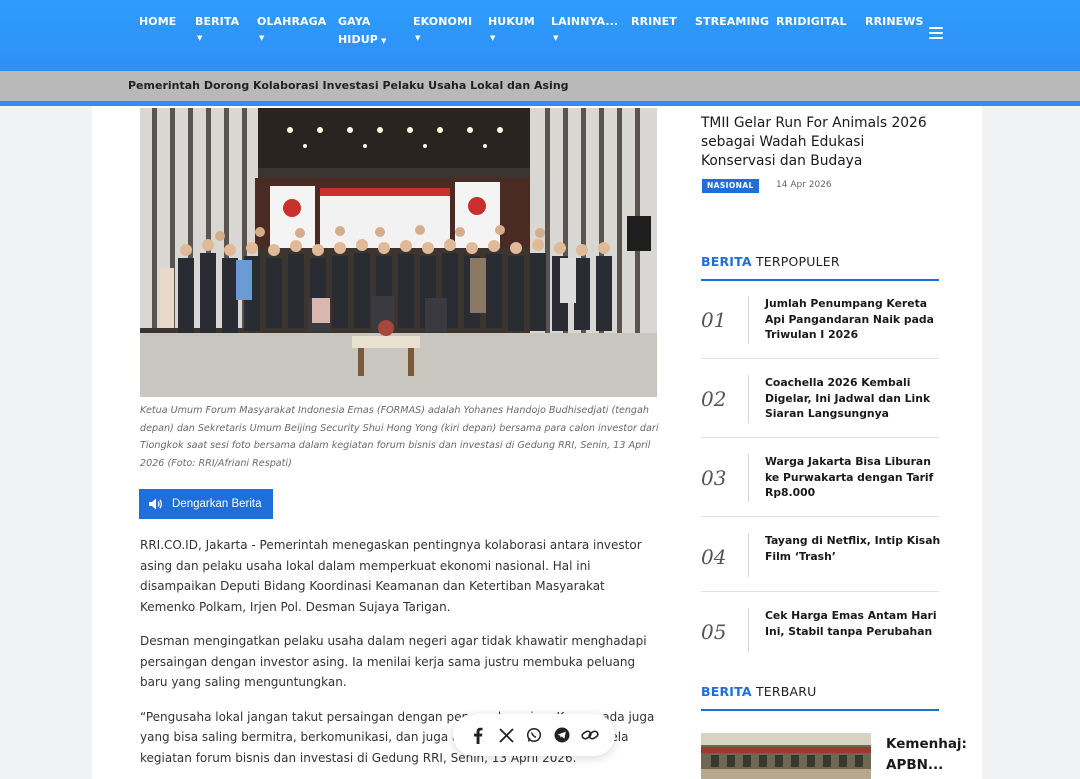  I want to click on nav-item-label: EKONOMI, so click(443, 21).